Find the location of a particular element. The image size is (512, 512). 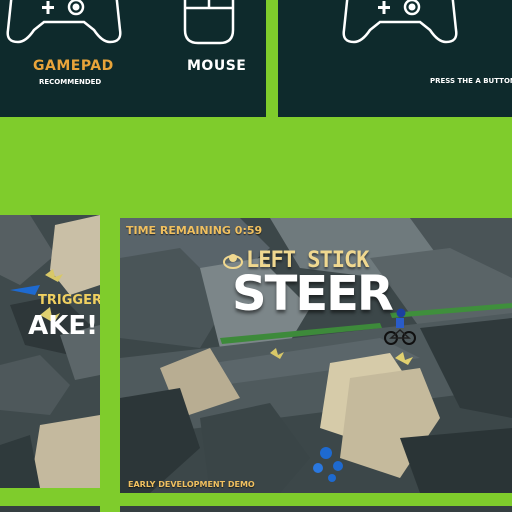

mouse-option-label: MOUSE is located at coordinates (216, 66).